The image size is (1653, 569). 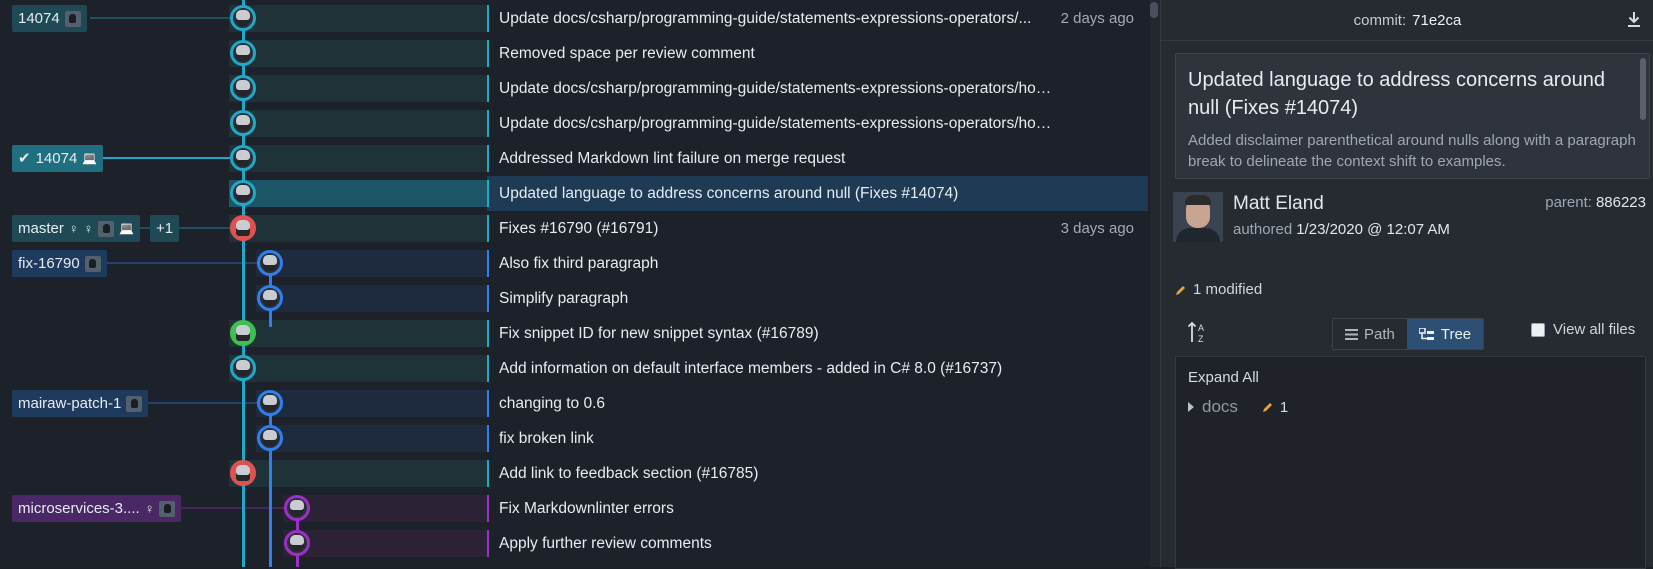 What do you see at coordinates (1223, 377) in the screenshot?
I see `expand-all-link: Expand All` at bounding box center [1223, 377].